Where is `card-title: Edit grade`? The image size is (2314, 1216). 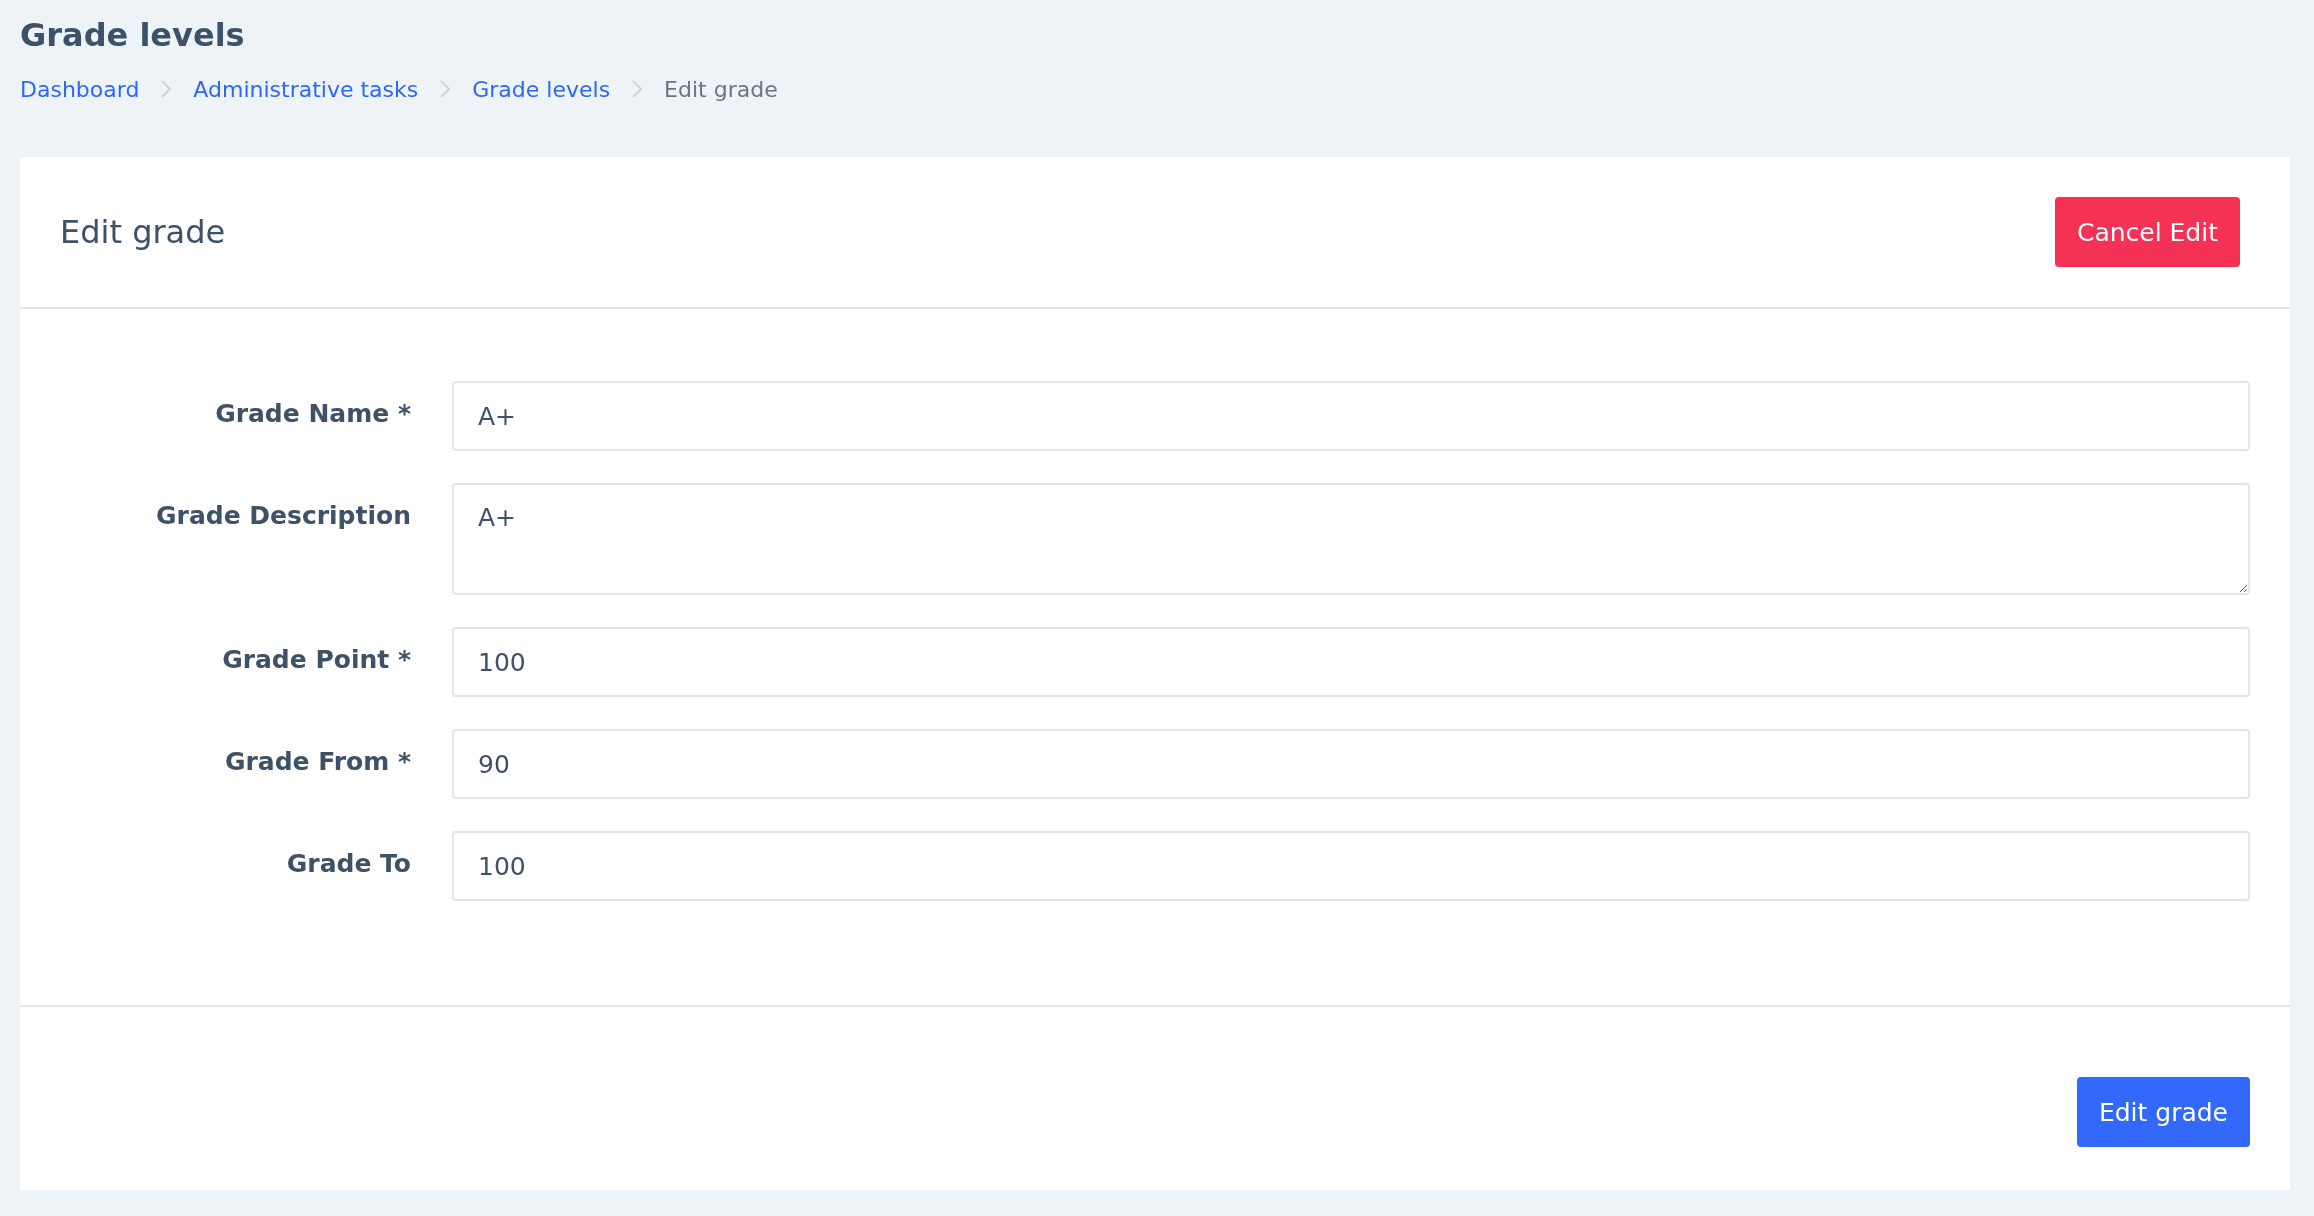
card-title: Edit grade is located at coordinates (143, 232).